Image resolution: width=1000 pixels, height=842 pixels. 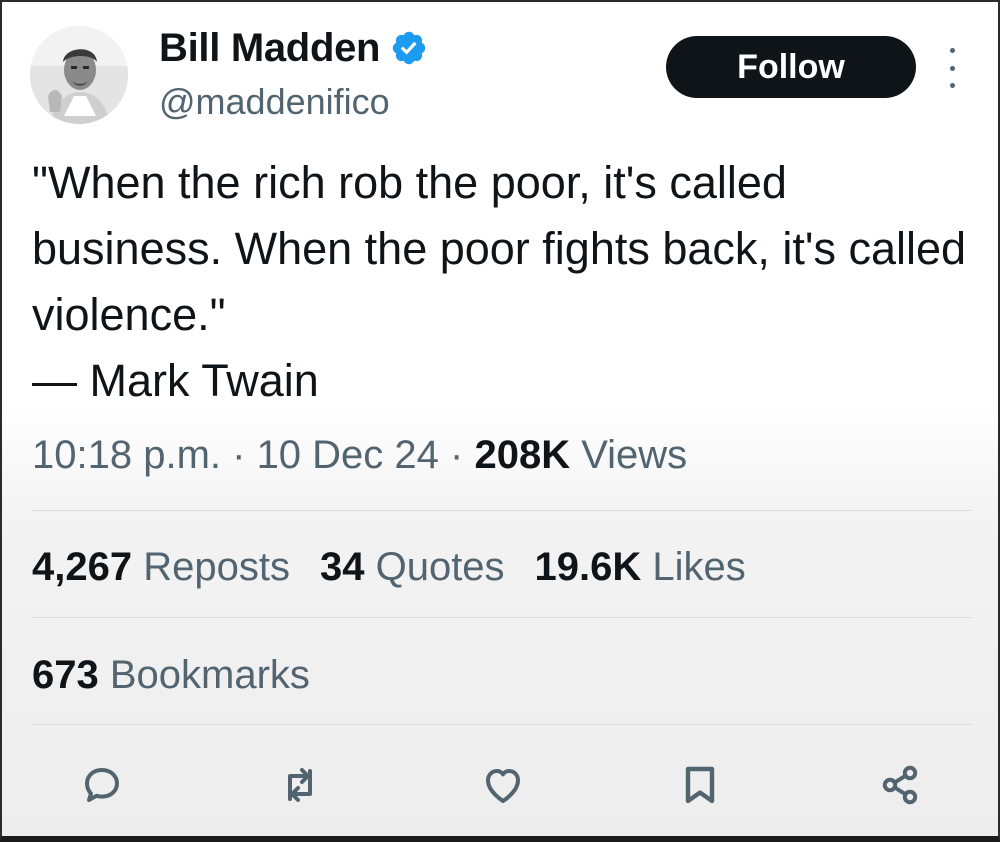 What do you see at coordinates (204, 675) in the screenshot?
I see `bookmarks-label: Bookmarks` at bounding box center [204, 675].